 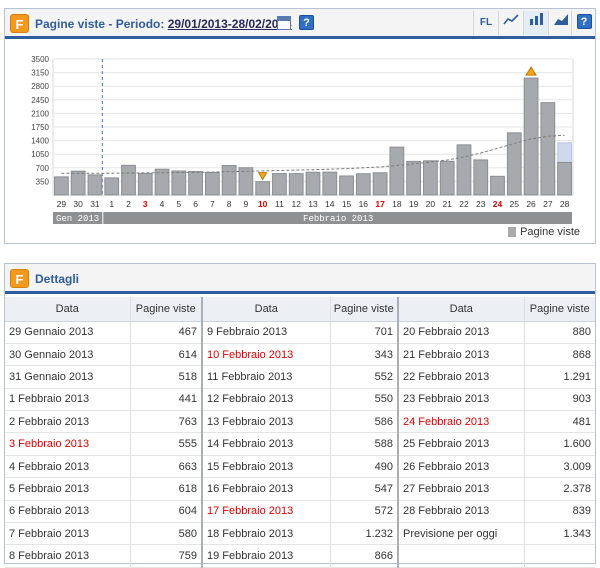 I want to click on bar-chart-icon, so click(x=536, y=19).